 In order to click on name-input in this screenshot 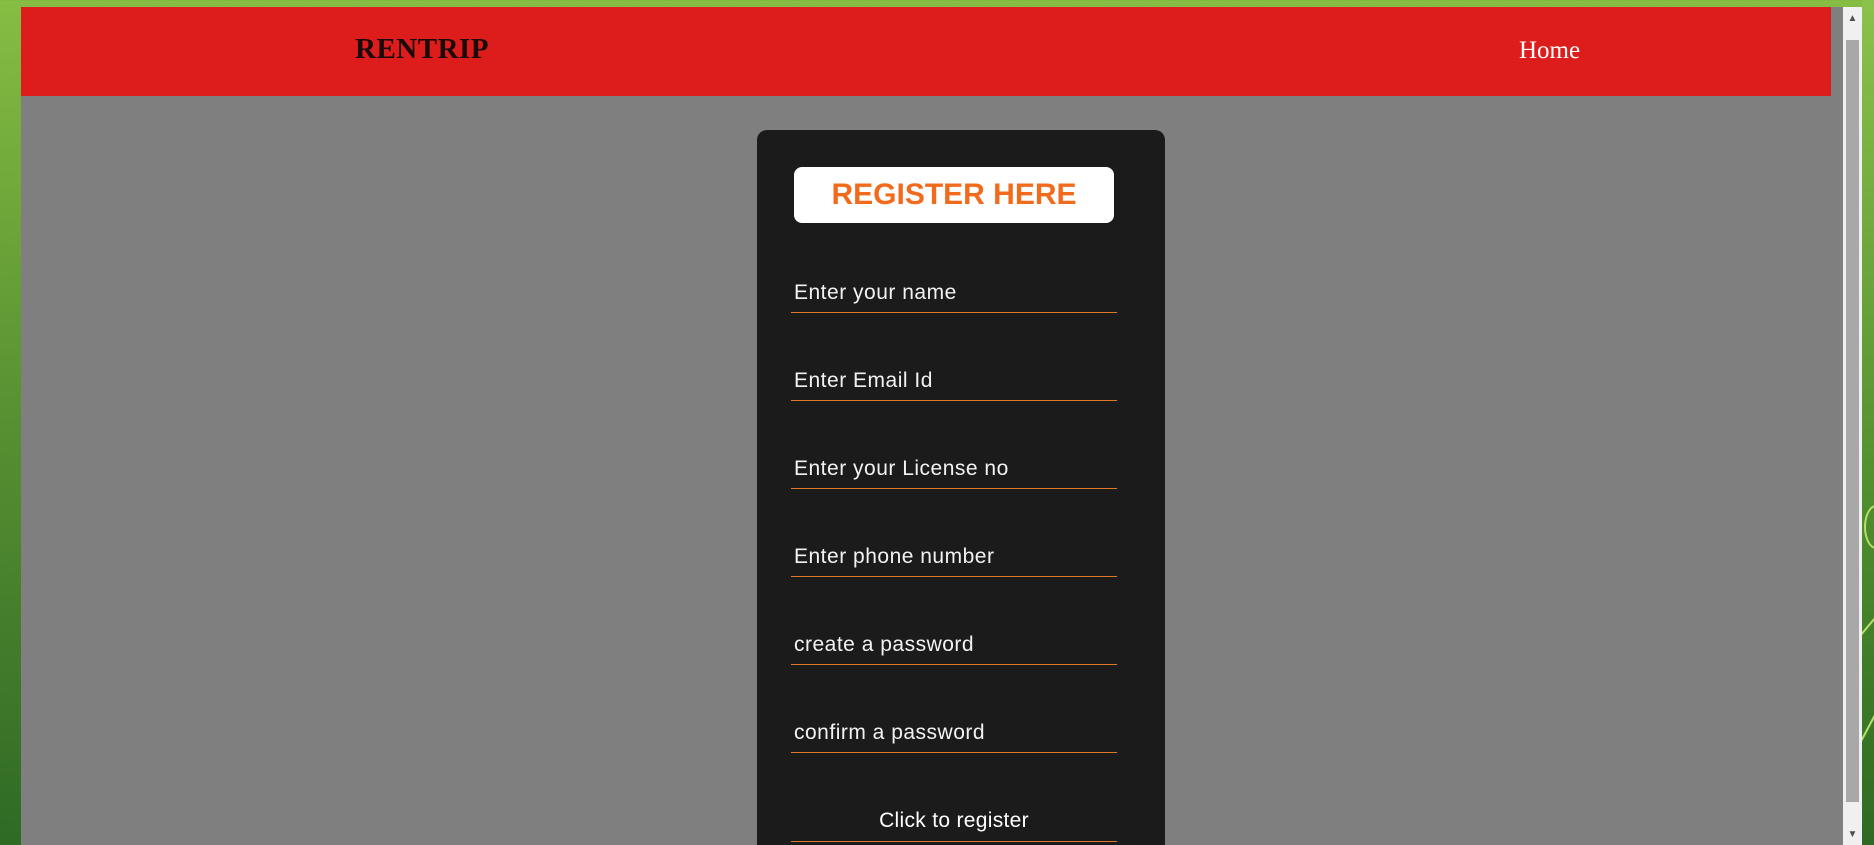, I will do `click(954, 293)`.